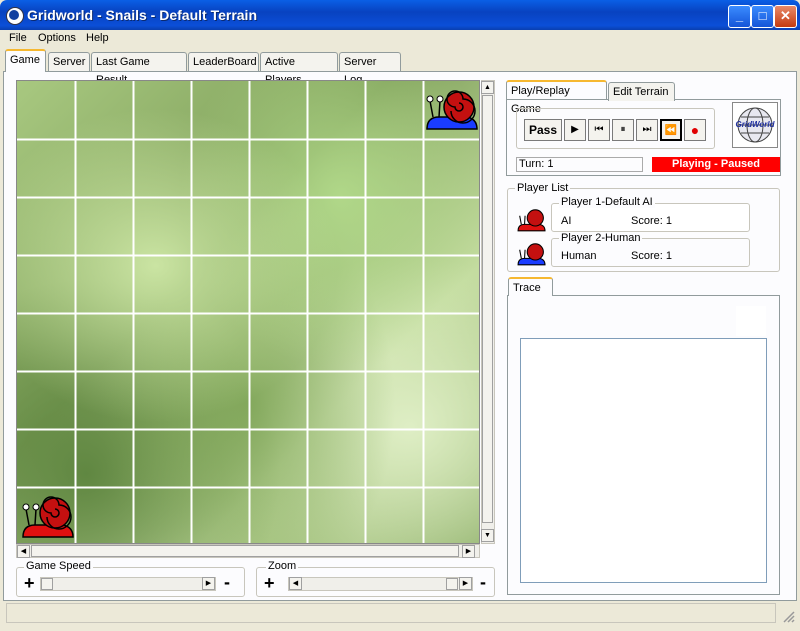 The width and height of the screenshot is (800, 631). What do you see at coordinates (716, 164) in the screenshot?
I see `game-state-badge: Playing - Paused` at bounding box center [716, 164].